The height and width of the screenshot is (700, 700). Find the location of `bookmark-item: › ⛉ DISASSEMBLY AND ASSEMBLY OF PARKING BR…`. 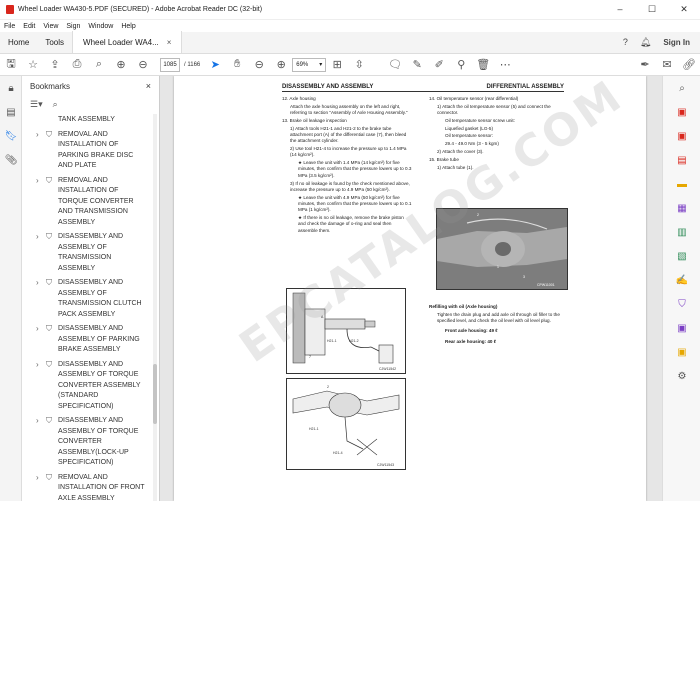

bookmark-item: › ⛉ DISASSEMBLY AND ASSEMBLY OF PARKING BR… is located at coordinates (87, 341).